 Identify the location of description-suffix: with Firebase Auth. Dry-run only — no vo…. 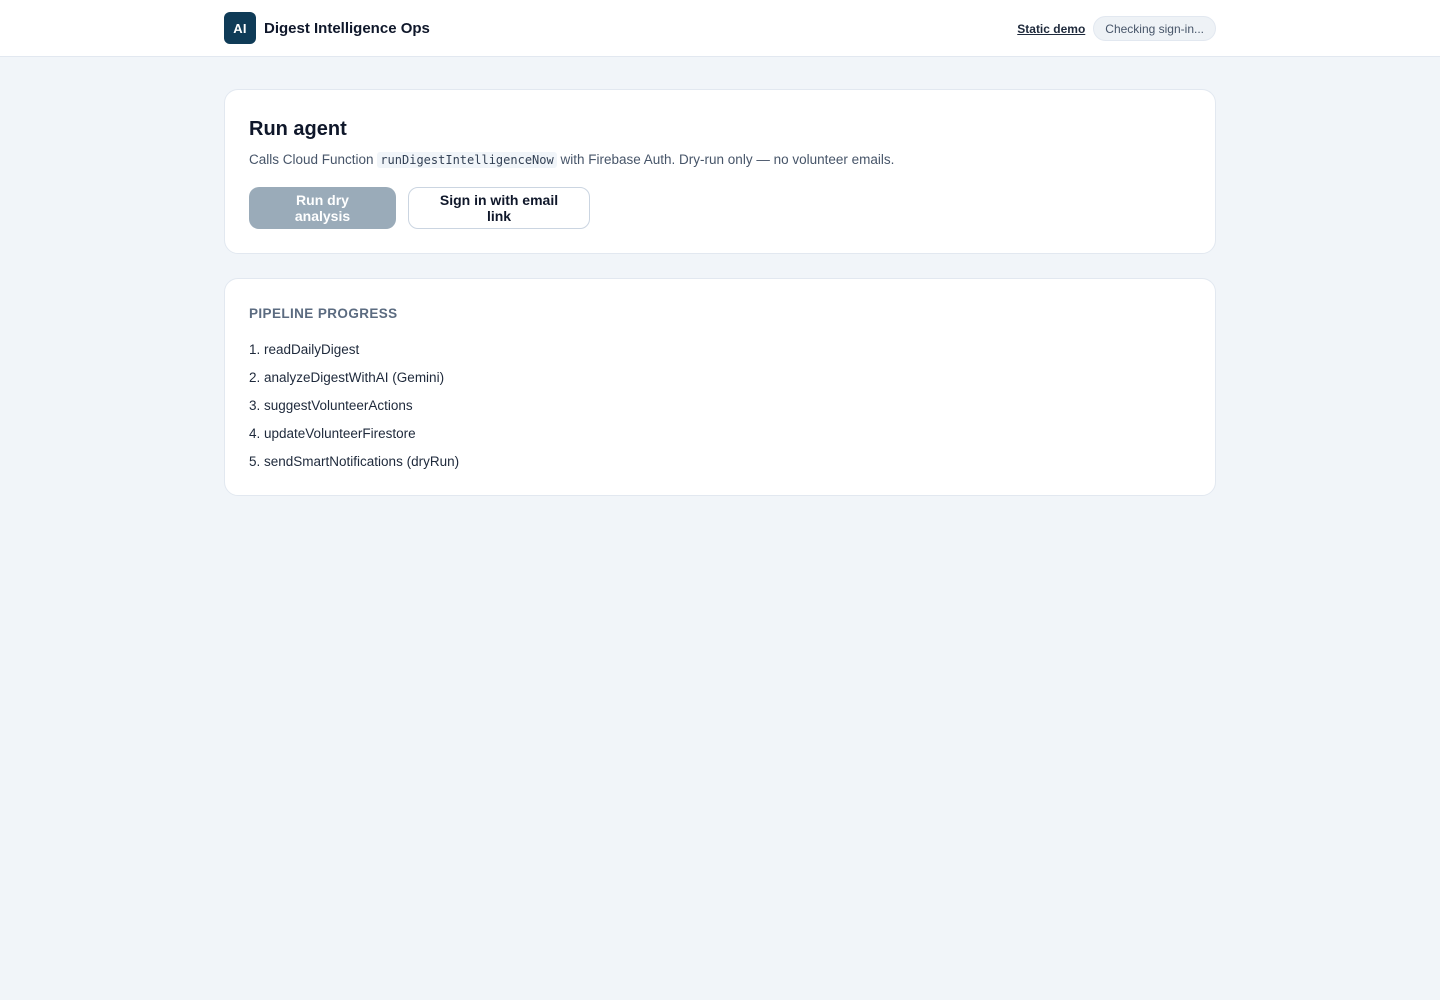
(727, 159).